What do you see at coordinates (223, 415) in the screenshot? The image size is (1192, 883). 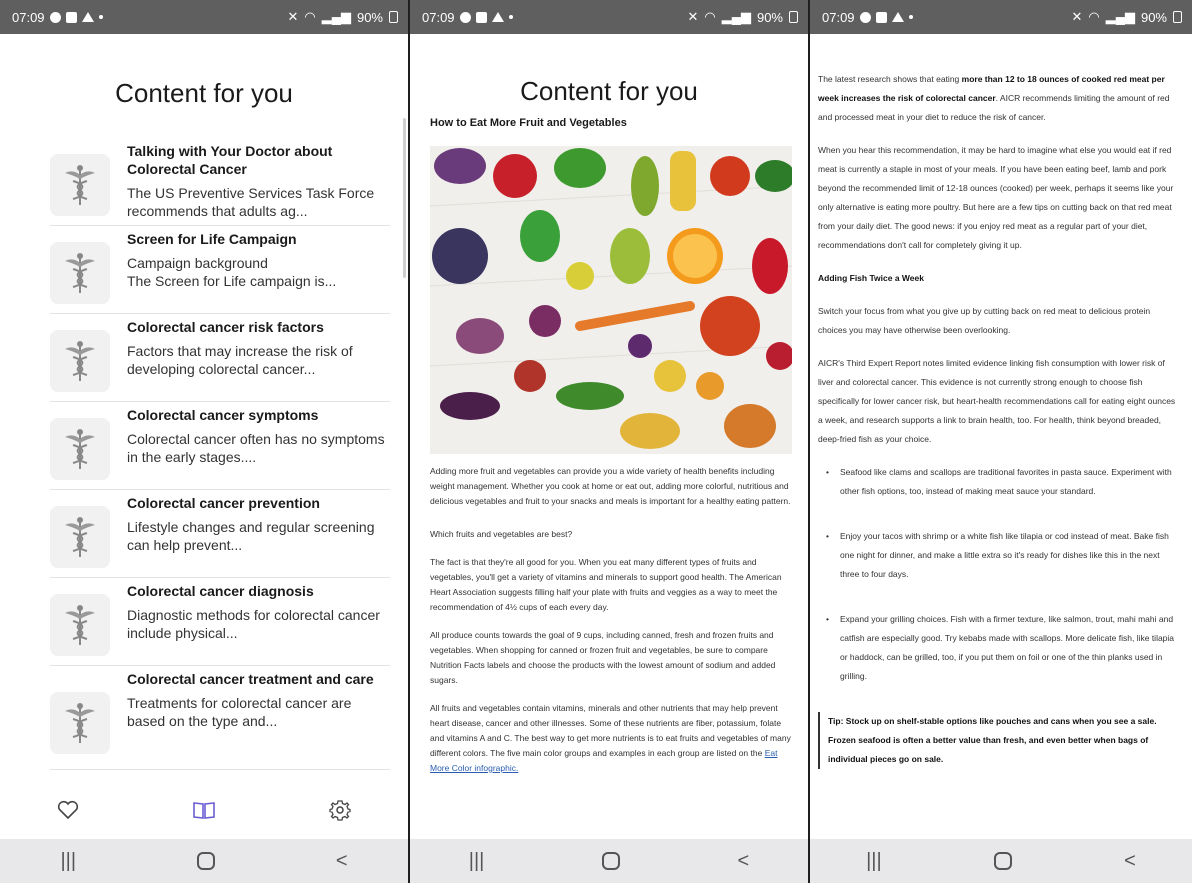 I see `item-title: Colorectal cancer symptoms` at bounding box center [223, 415].